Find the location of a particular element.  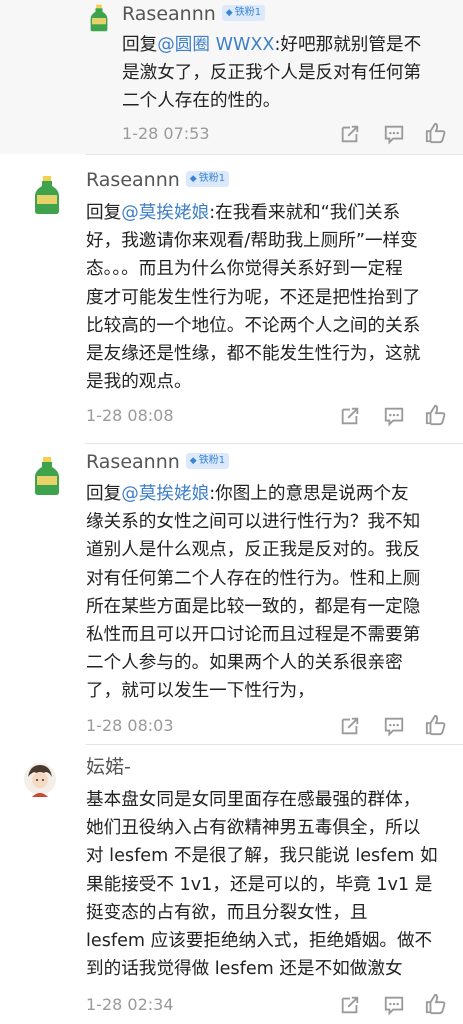

comment-line: lesfem 应该要拒绝纳入式，拒绝婚姻。做不 is located at coordinates (259, 941).